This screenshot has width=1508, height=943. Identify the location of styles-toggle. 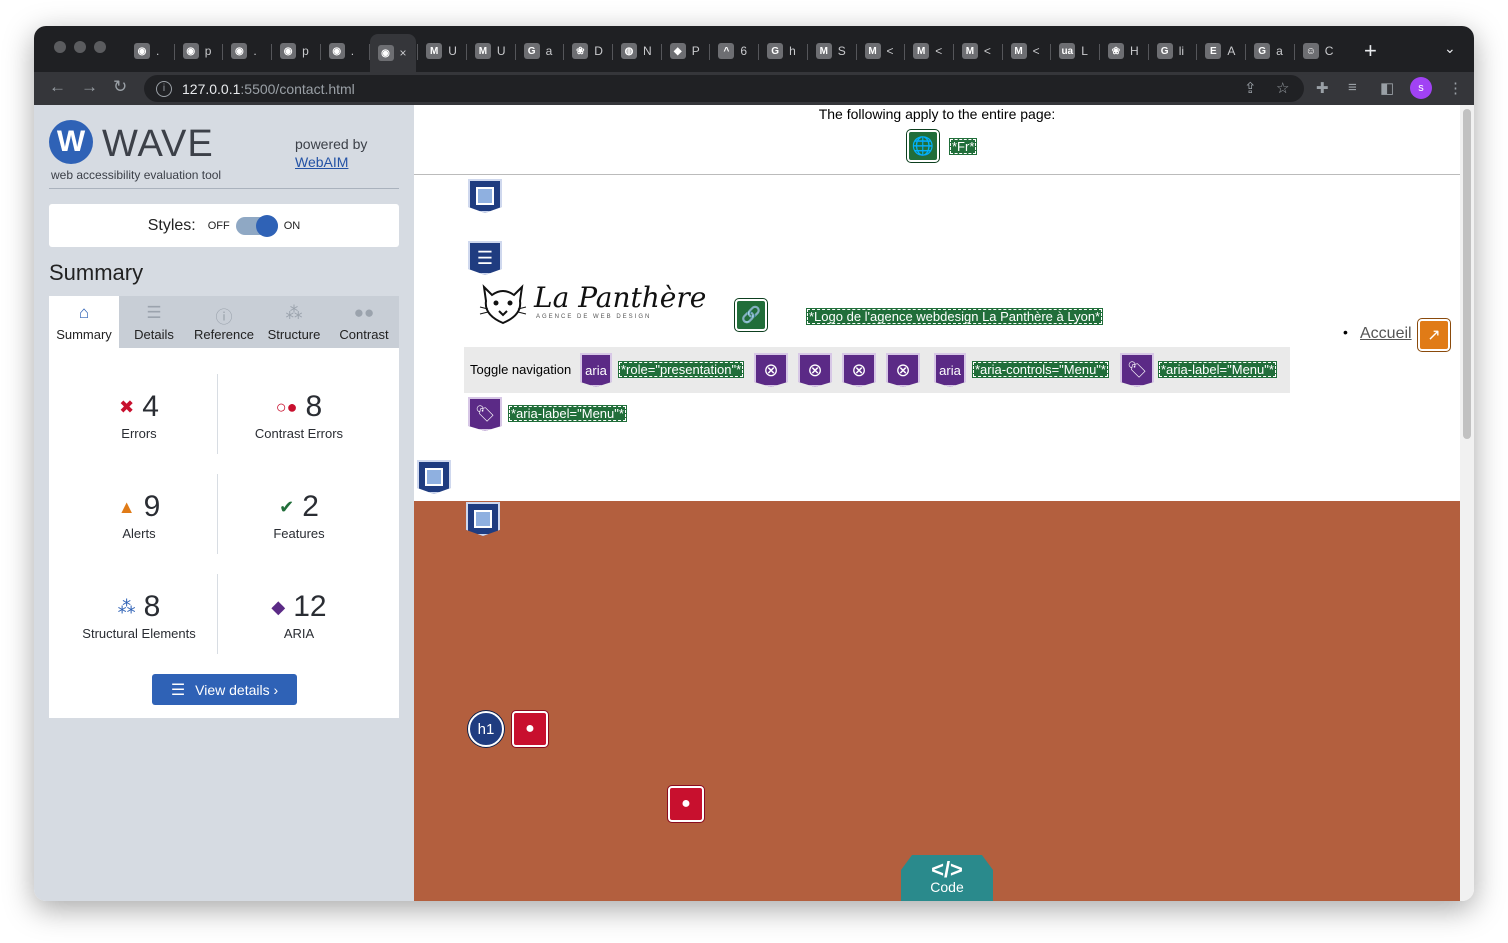
(256, 225).